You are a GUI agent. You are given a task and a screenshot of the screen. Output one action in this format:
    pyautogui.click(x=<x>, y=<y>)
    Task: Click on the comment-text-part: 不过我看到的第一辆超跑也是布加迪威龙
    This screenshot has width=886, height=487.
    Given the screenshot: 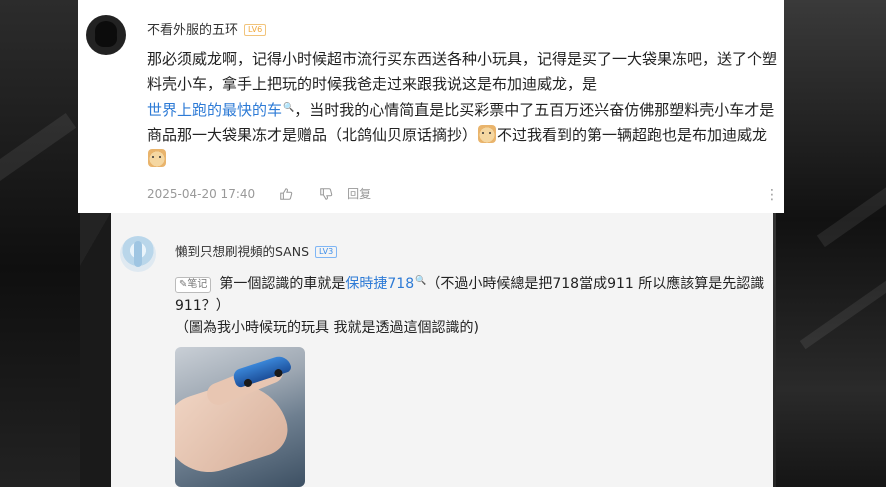 What is the action you would take?
    pyautogui.click(x=632, y=134)
    